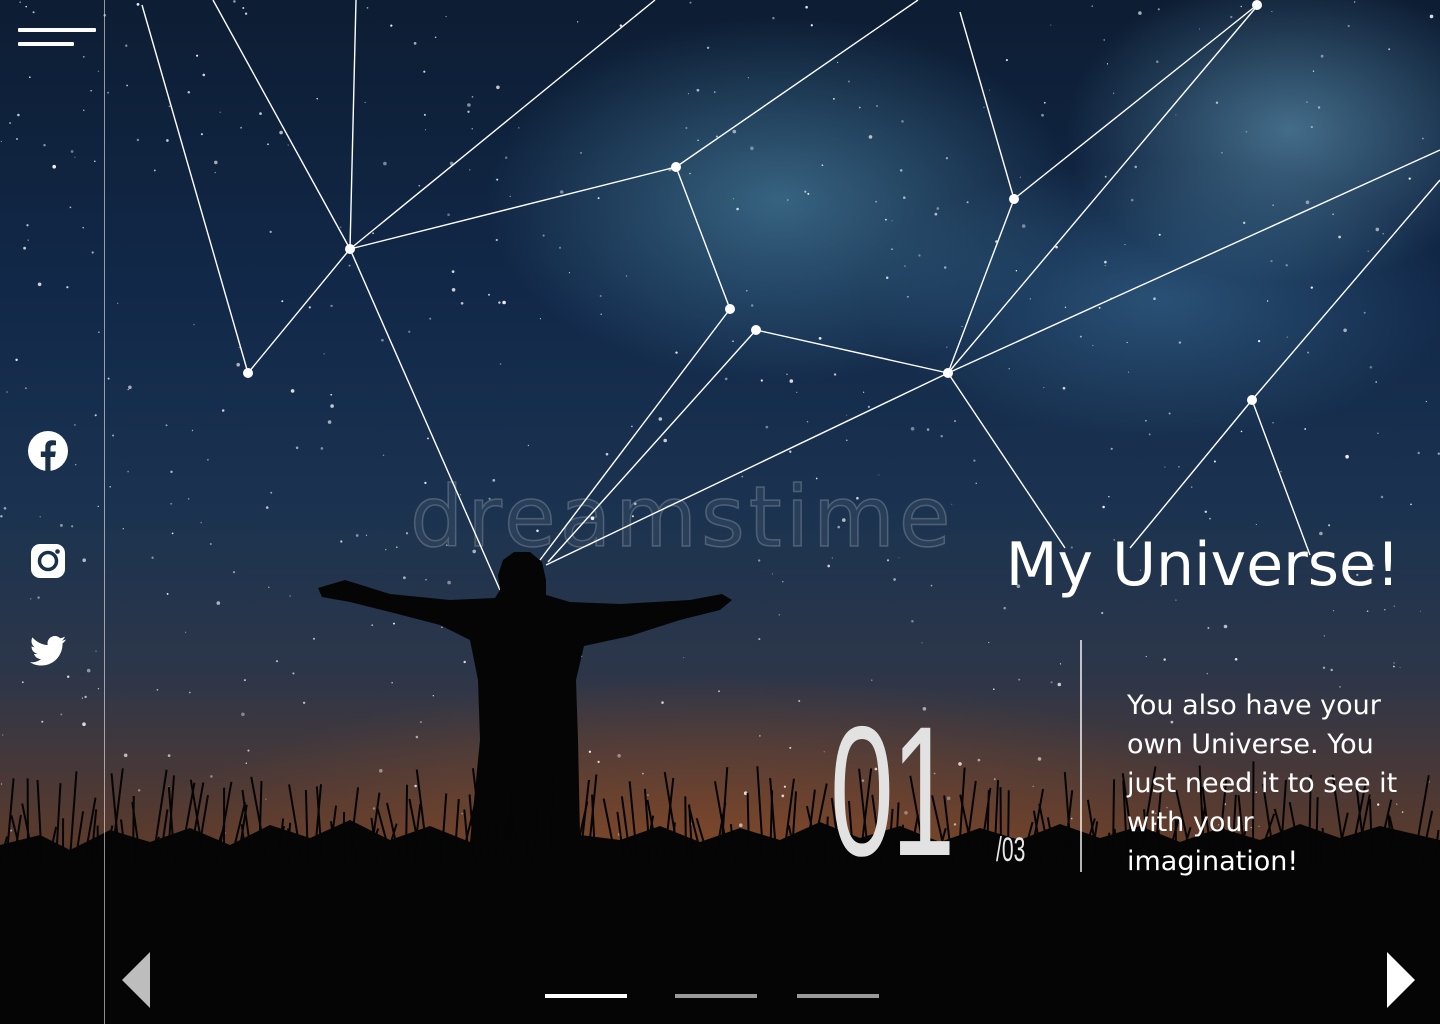 The height and width of the screenshot is (1024, 1440). I want to click on triangle-right-icon, so click(1401, 980).